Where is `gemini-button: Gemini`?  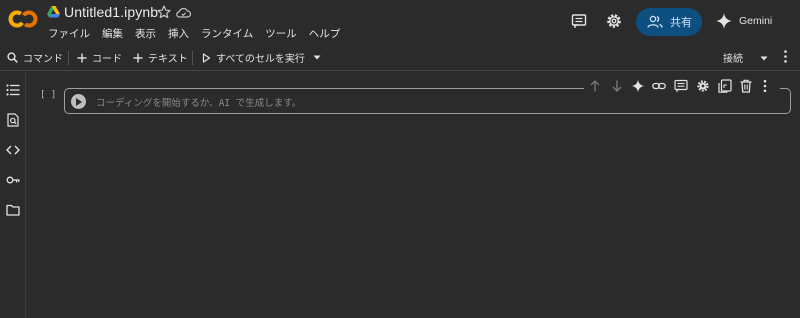
gemini-button: Gemini is located at coordinates (744, 21).